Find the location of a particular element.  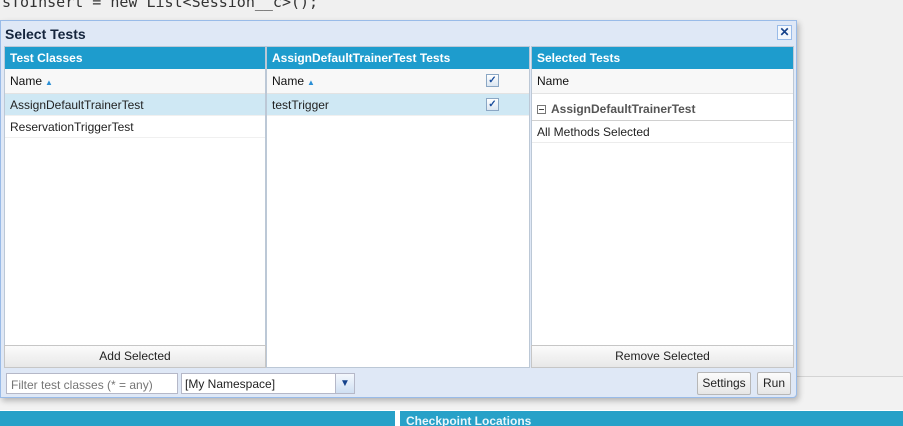

checkpoint-locations-header: Checkpoint Locations is located at coordinates (651, 418).